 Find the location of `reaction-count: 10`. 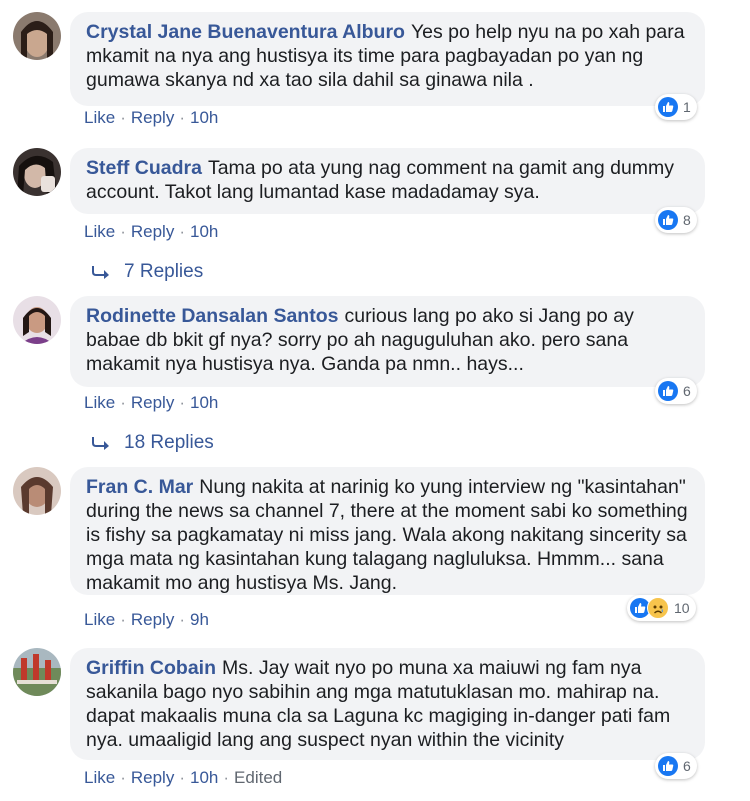

reaction-count: 10 is located at coordinates (682, 608).